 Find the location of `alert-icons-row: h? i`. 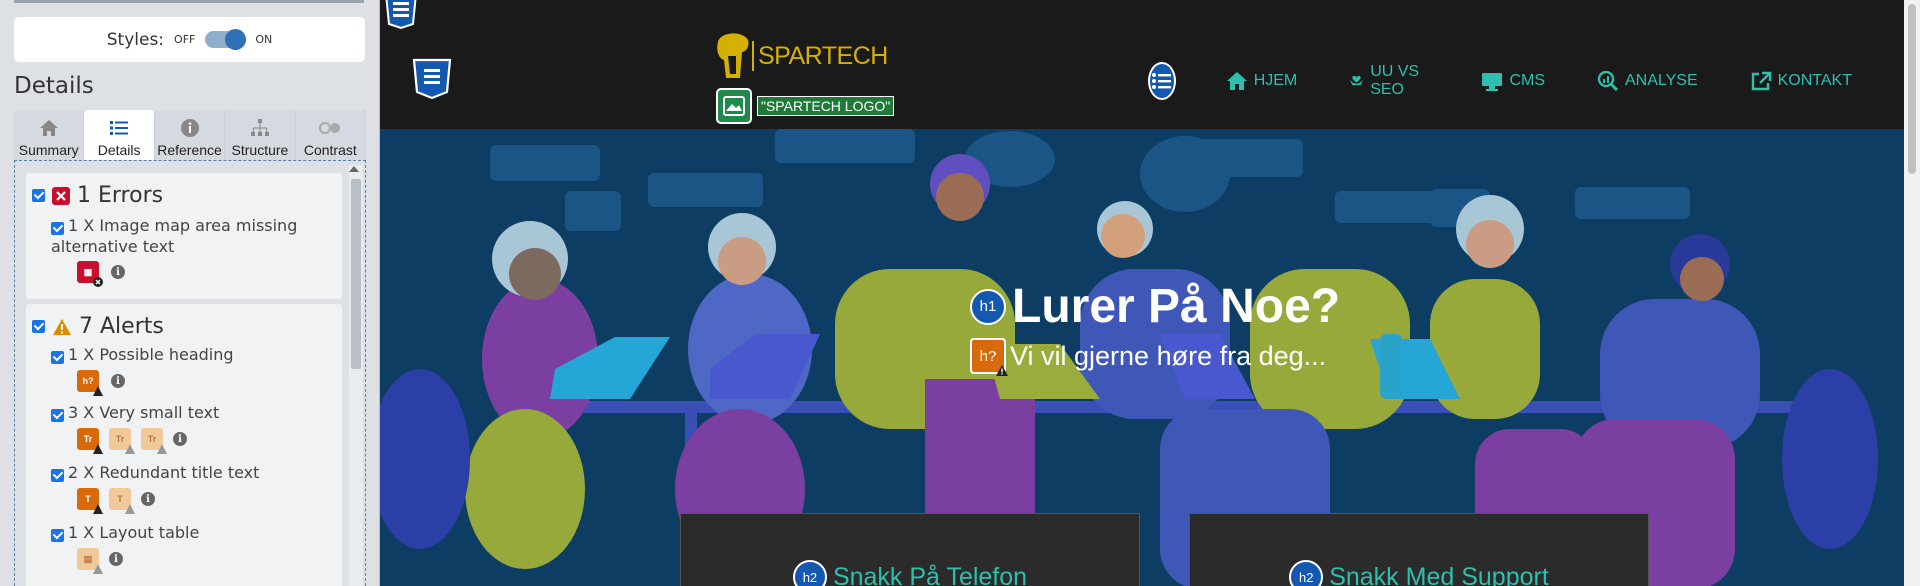

alert-icons-row: h? i is located at coordinates (101, 383).